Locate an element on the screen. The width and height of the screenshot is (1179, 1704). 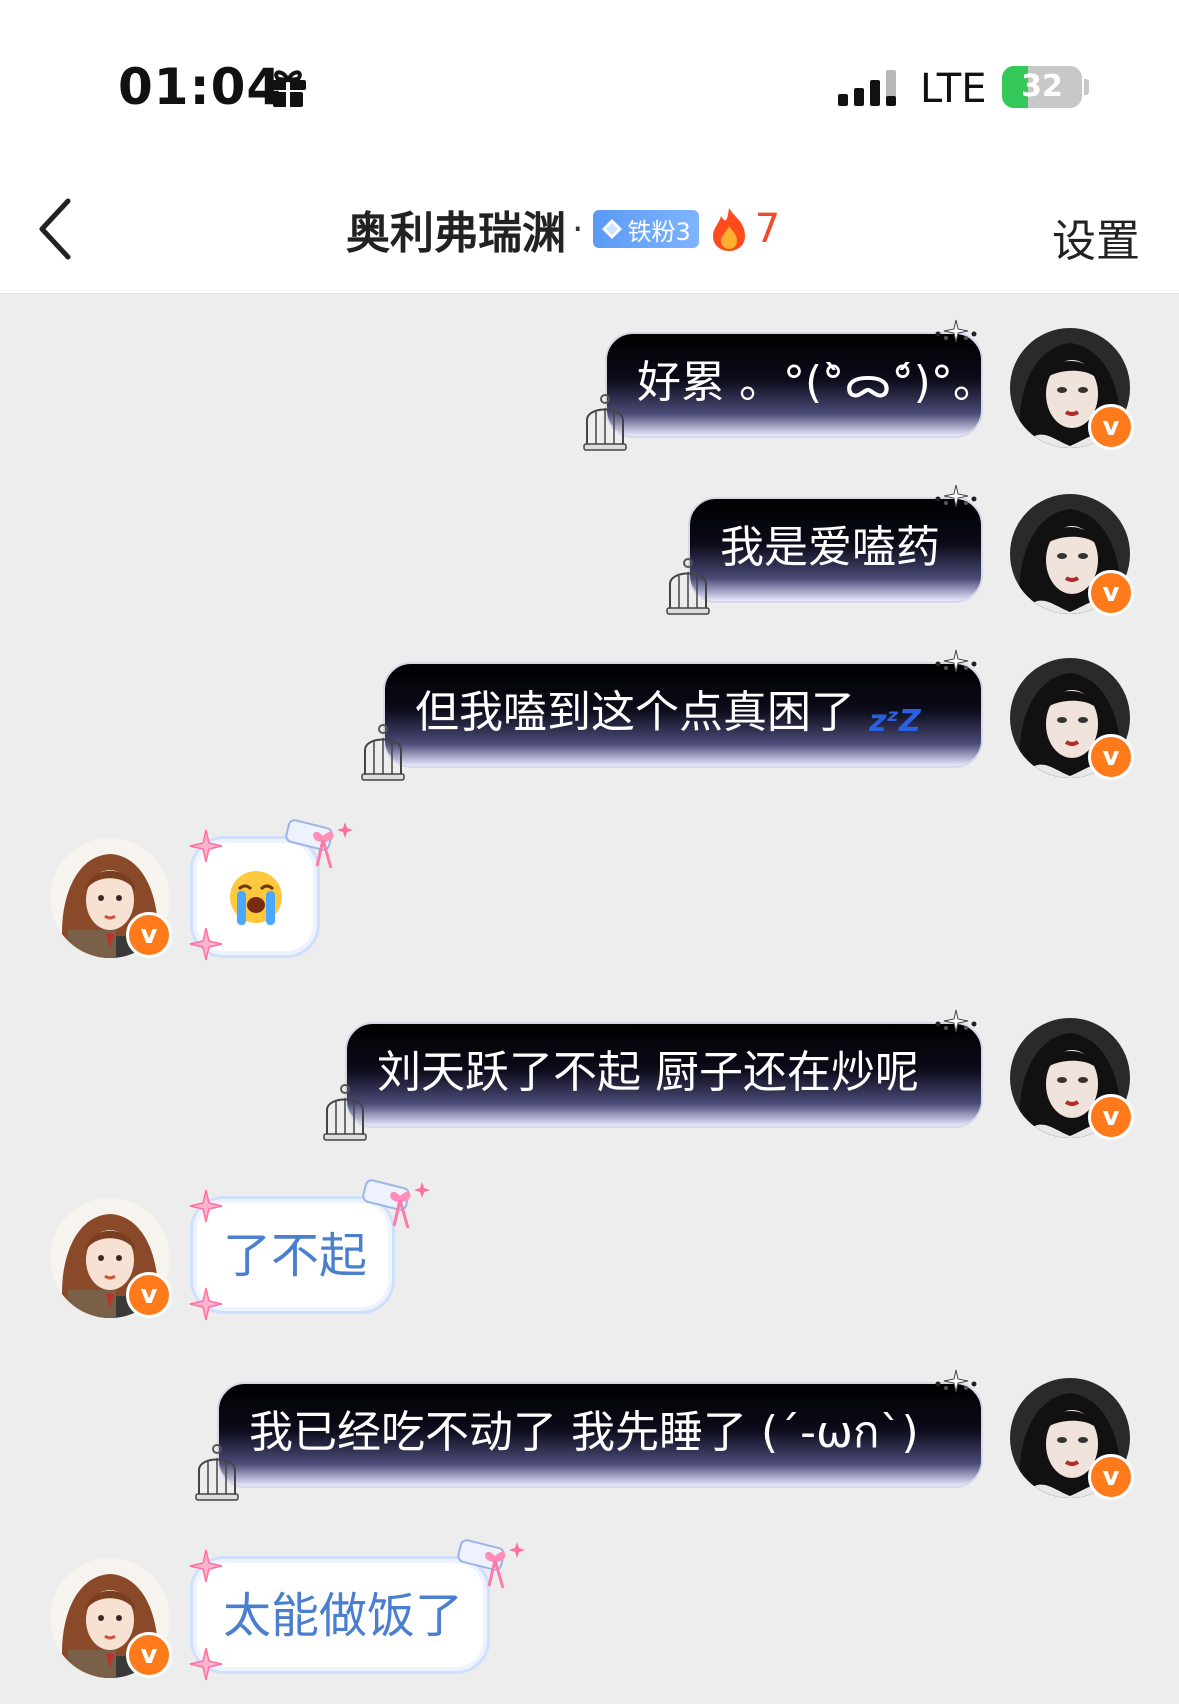
settings-button: 设置 is located at coordinates (1096, 237).